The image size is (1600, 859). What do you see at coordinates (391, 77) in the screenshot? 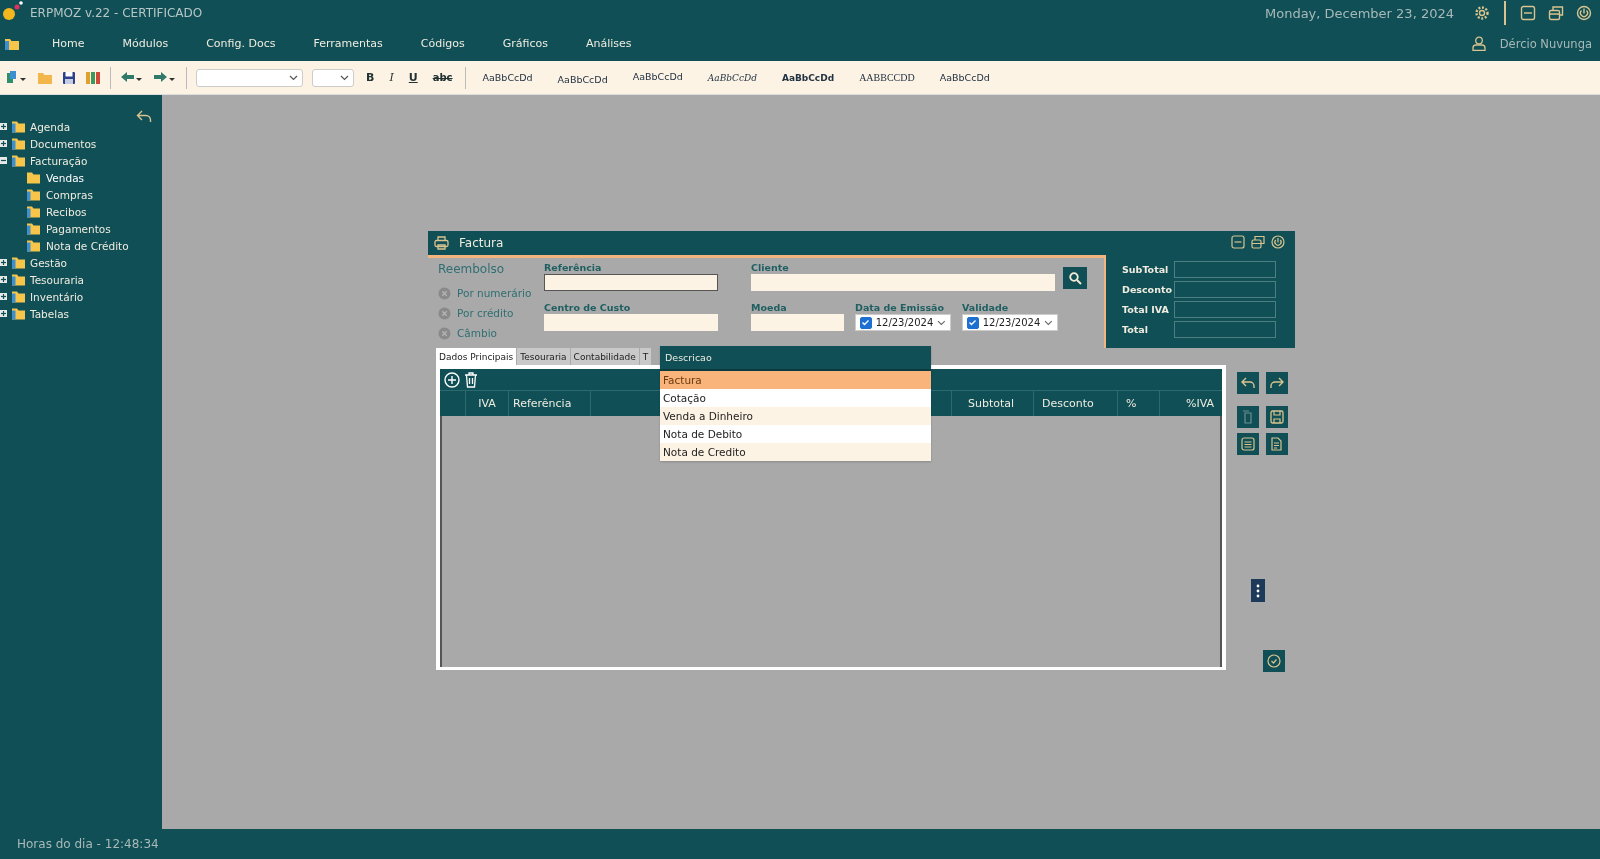
I see `format-button: I` at bounding box center [391, 77].